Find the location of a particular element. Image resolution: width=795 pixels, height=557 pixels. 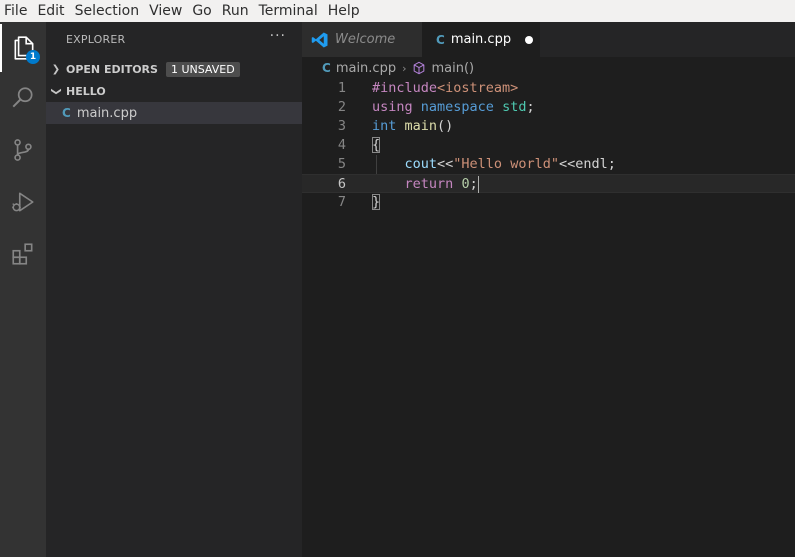

activity-search is located at coordinates (23, 98).